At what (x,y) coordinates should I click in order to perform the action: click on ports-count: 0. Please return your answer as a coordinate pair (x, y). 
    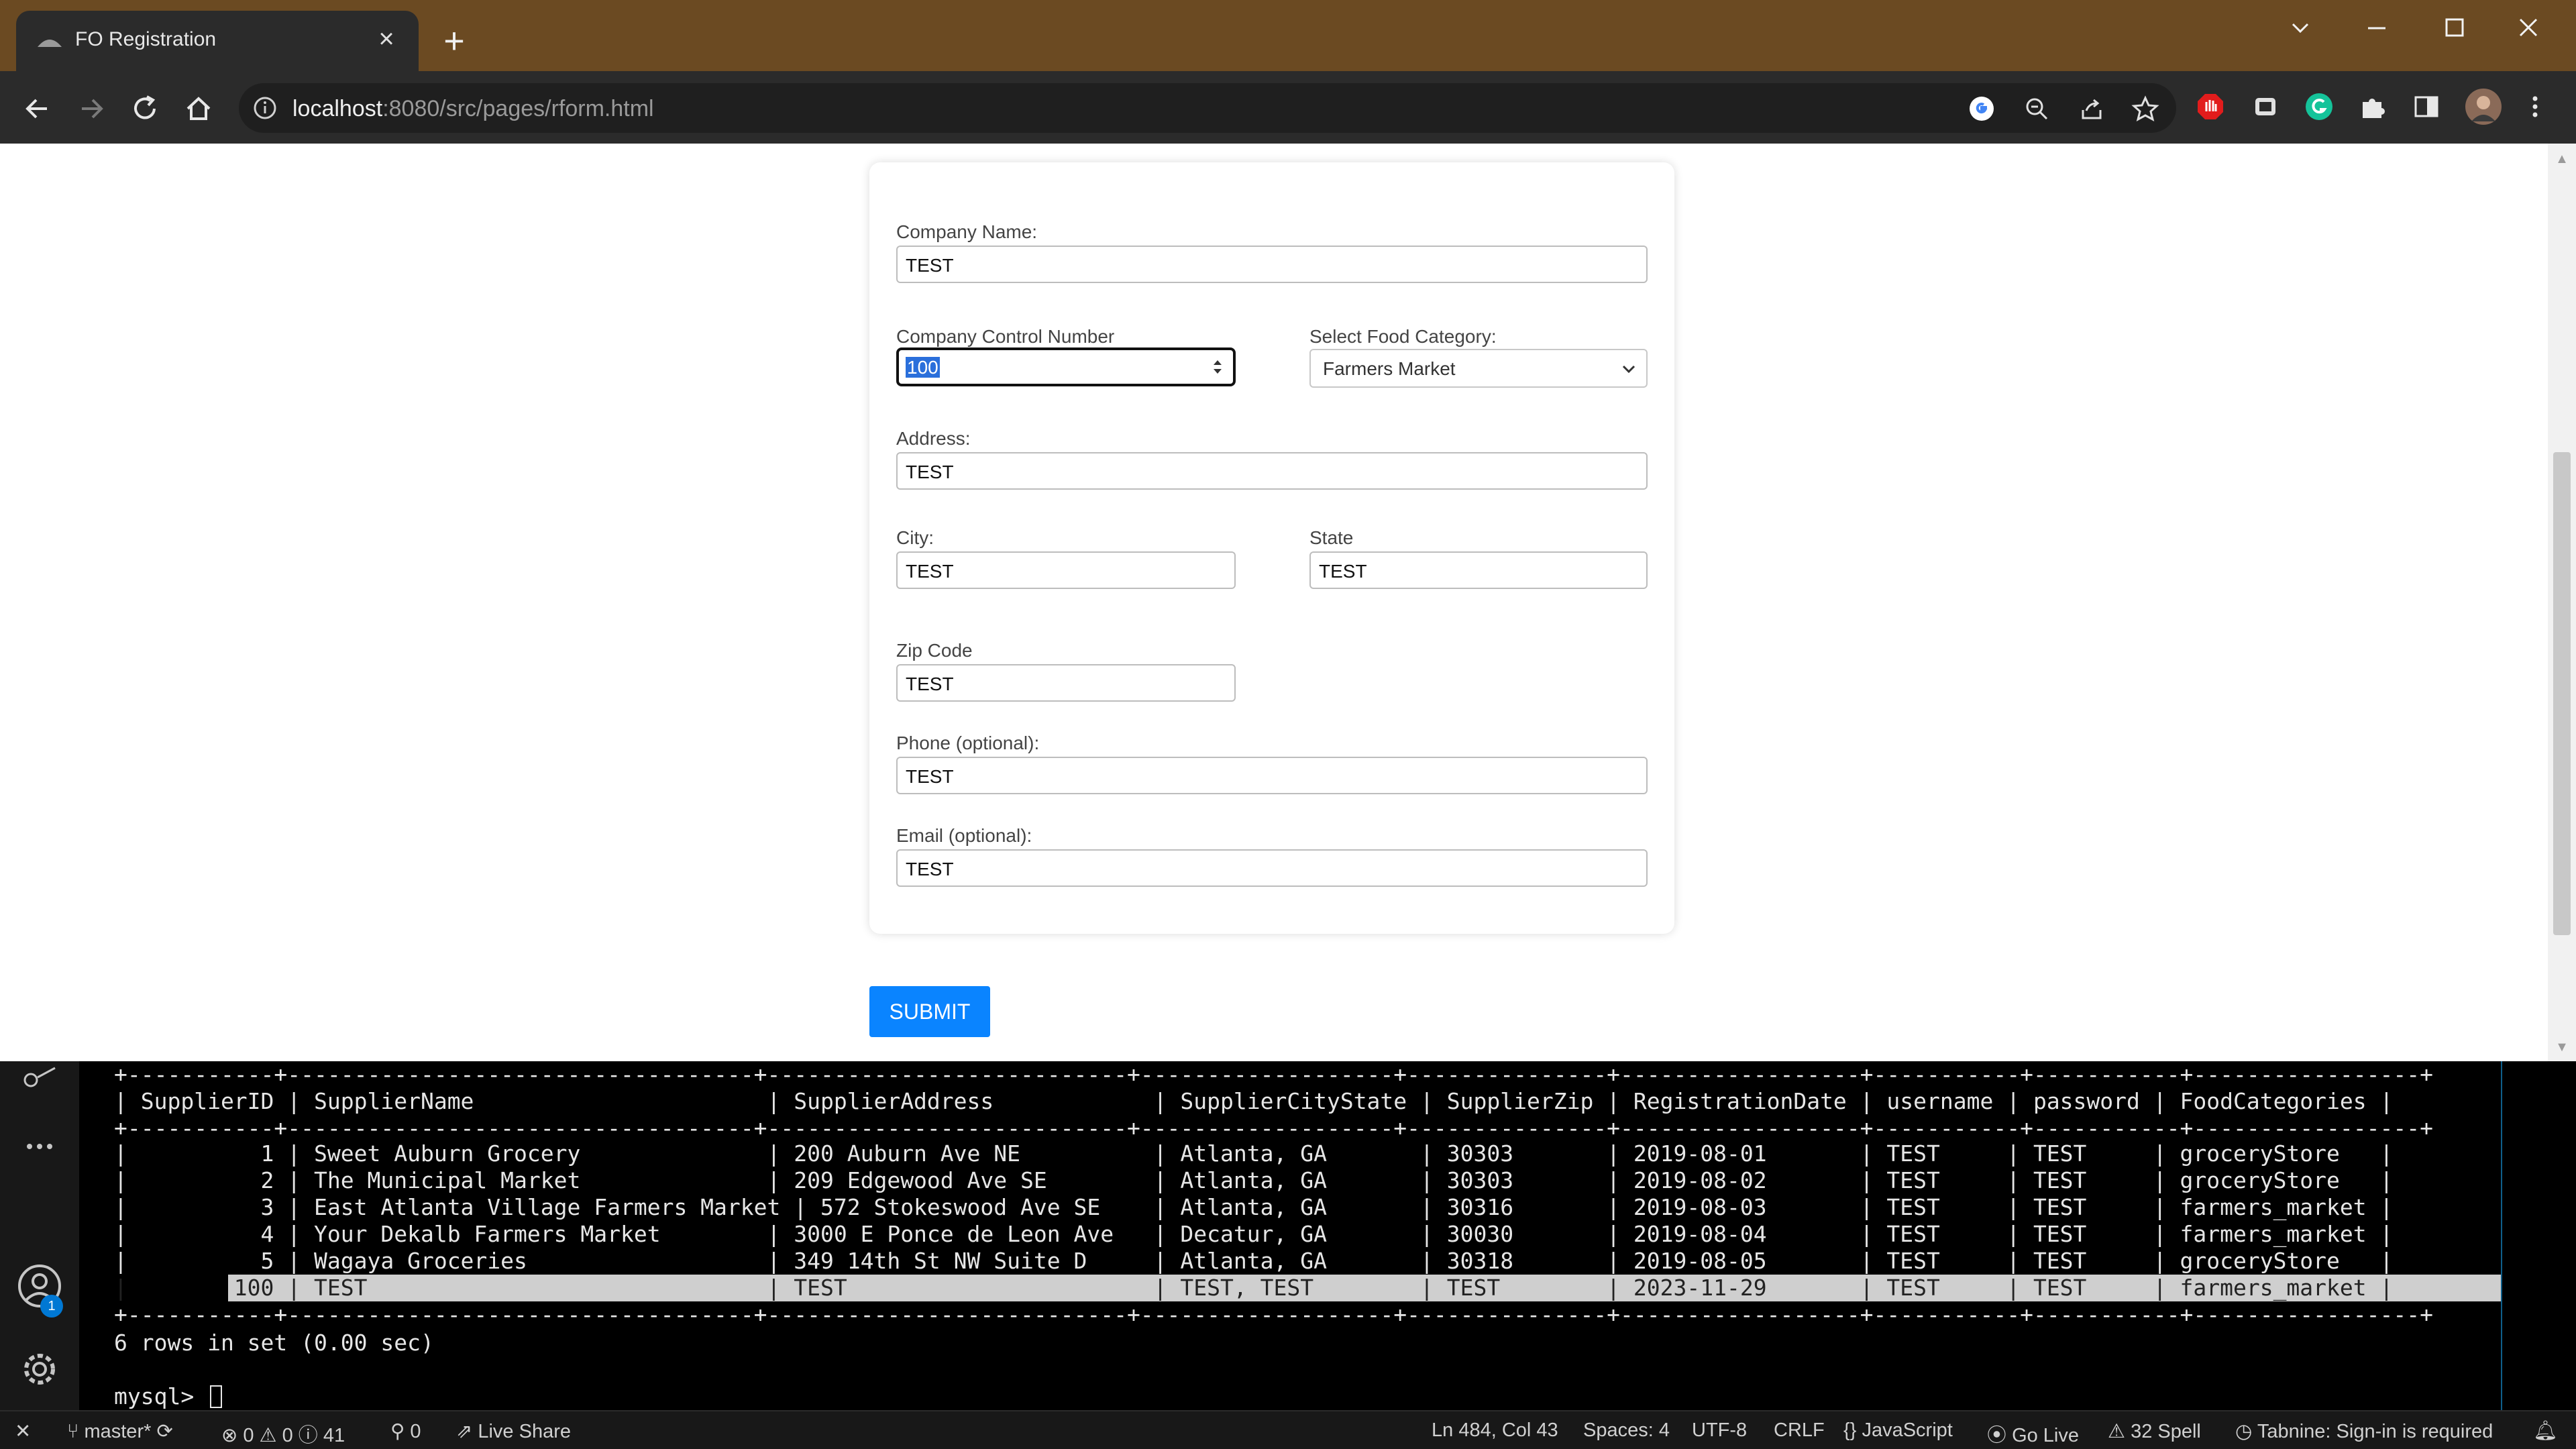
    Looking at the image, I should click on (415, 1431).